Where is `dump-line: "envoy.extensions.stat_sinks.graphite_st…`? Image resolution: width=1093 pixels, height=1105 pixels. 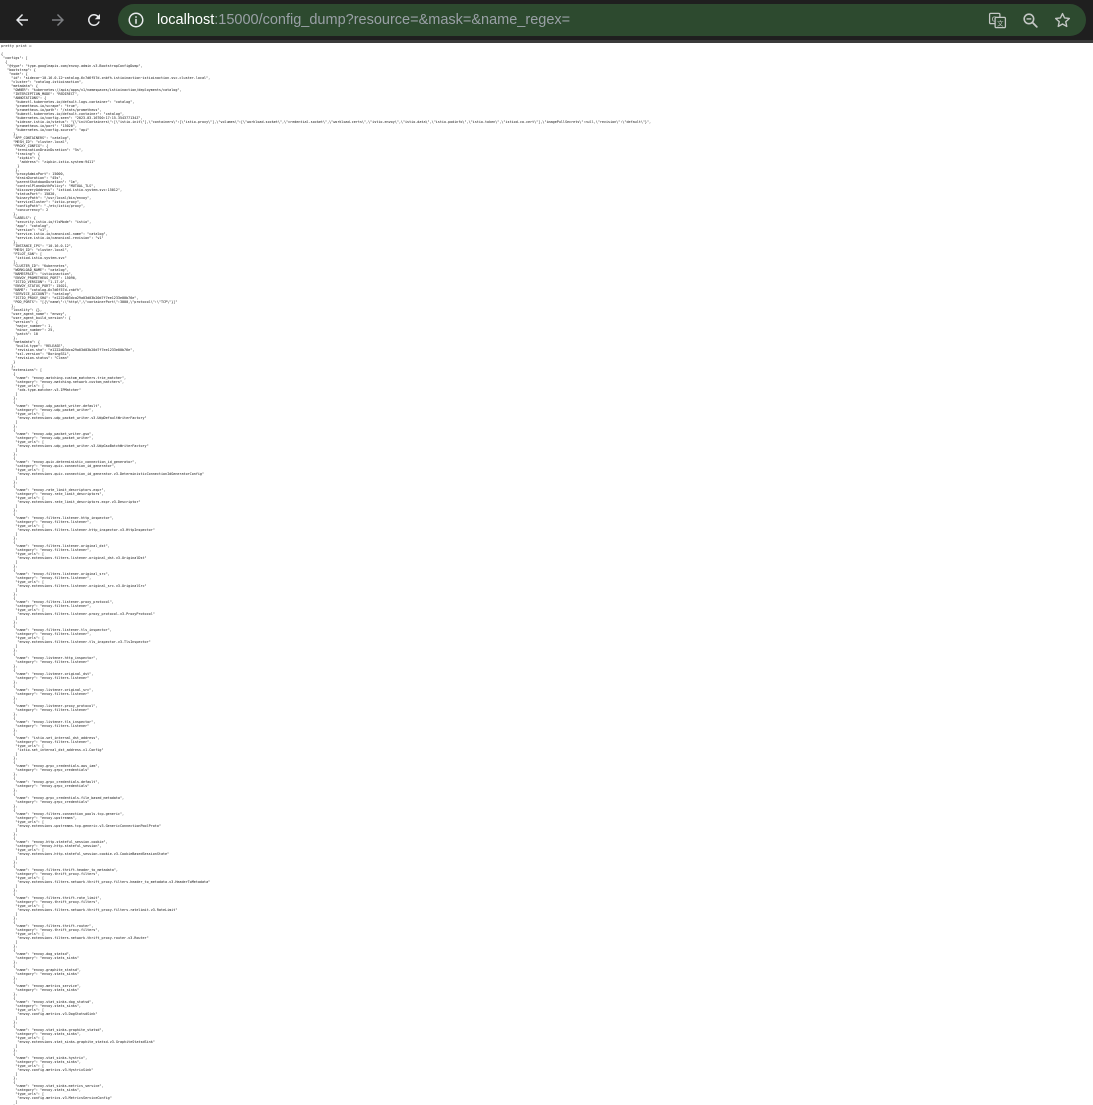 dump-line: "envoy.extensions.stat_sinks.graphite_st… is located at coordinates (86, 1042).